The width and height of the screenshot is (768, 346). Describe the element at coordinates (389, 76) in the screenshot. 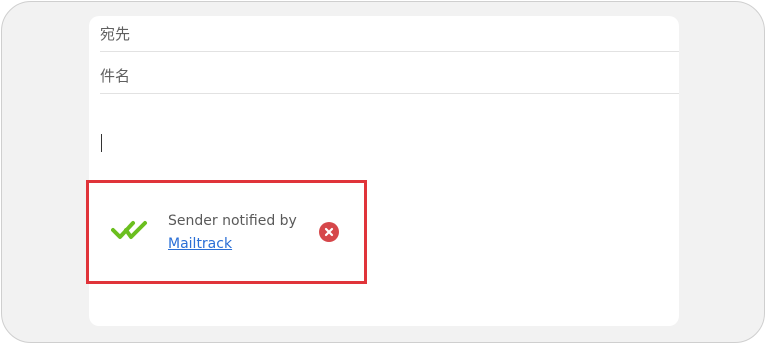

I see `subject-field: 件名` at that location.